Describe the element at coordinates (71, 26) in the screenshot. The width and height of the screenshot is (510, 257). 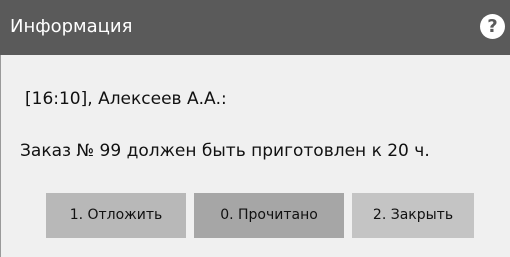
I see `dialog-title: Информация` at that location.